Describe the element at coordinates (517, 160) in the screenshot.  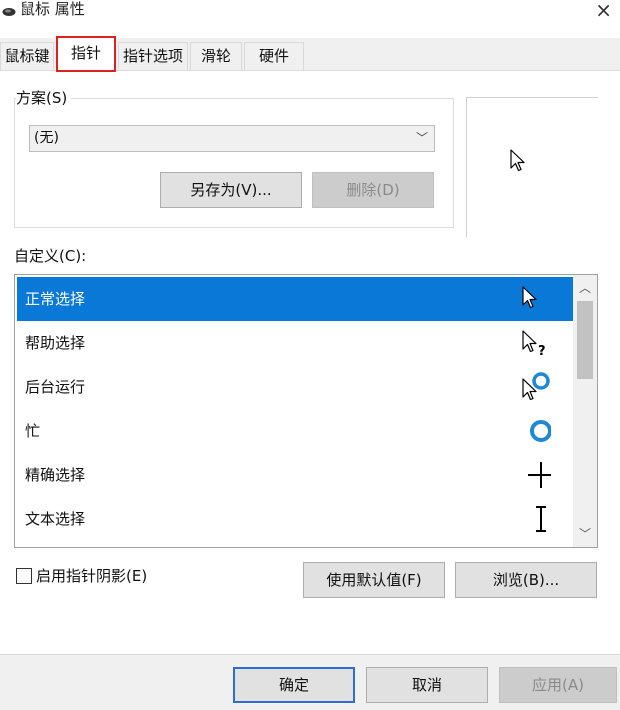
I see `arrow-cursor-icon` at that location.